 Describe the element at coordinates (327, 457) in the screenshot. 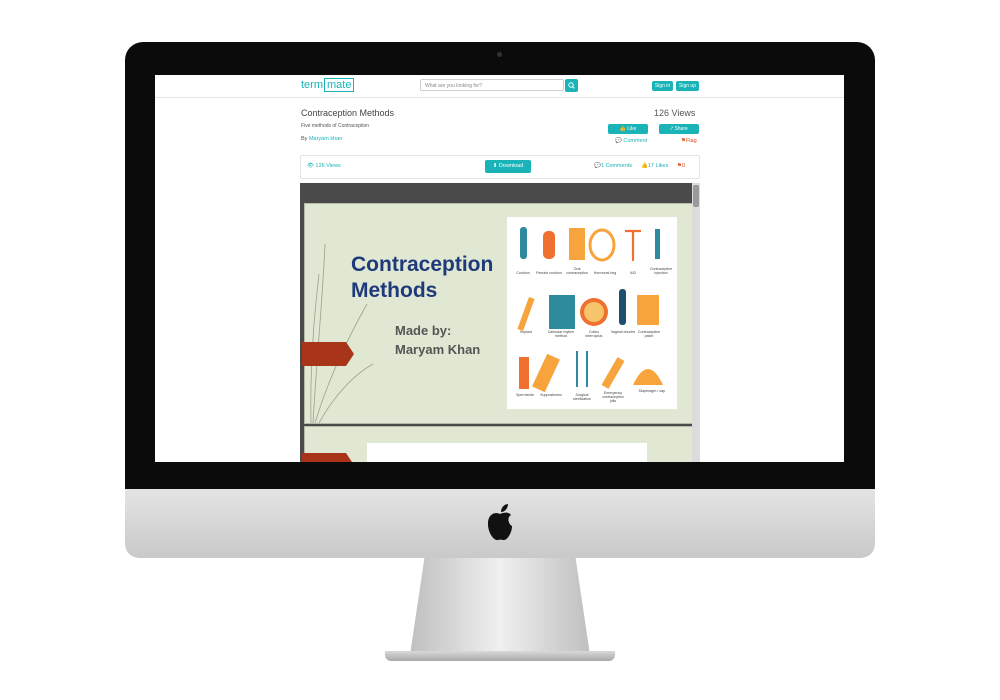

I see `slide-2-arrow-icon` at that location.